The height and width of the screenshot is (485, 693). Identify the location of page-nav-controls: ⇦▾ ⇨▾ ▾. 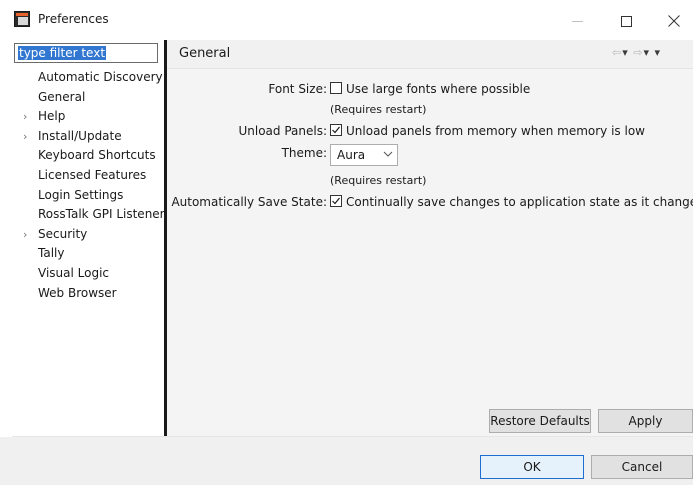
(636, 52).